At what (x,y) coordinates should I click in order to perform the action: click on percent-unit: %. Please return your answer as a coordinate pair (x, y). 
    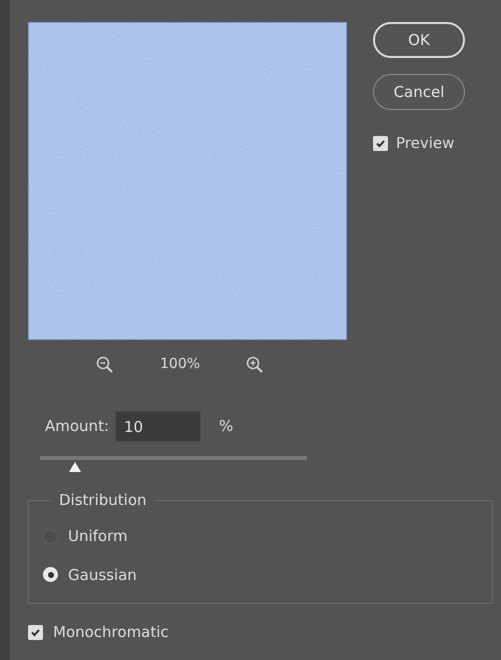
    Looking at the image, I should click on (226, 427).